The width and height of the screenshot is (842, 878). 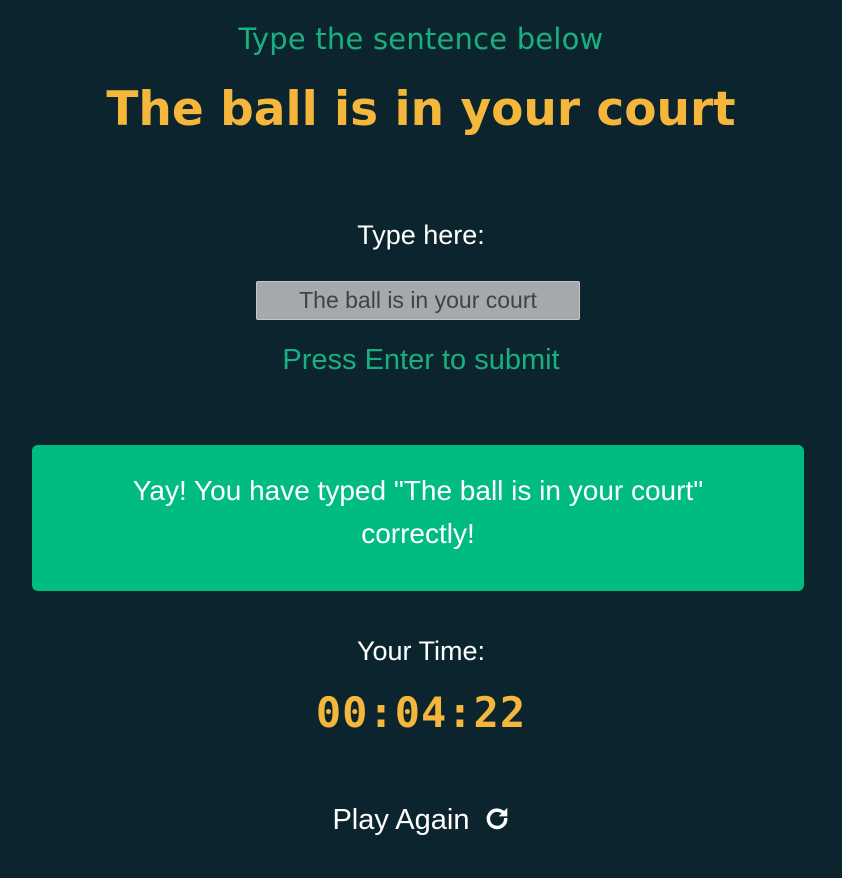 I want to click on play-again-button: Play Again, so click(x=421, y=821).